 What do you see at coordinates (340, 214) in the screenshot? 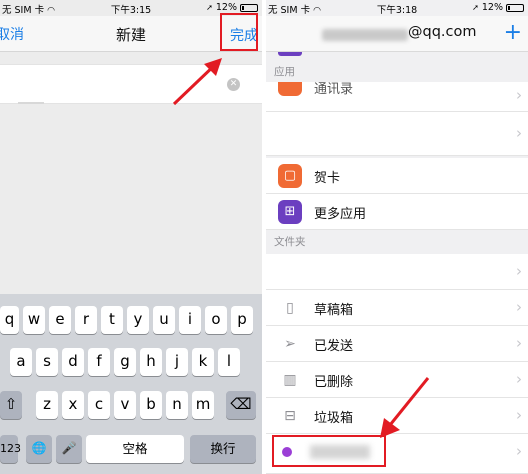
I see `app-item-label: 更多应用` at bounding box center [340, 214].